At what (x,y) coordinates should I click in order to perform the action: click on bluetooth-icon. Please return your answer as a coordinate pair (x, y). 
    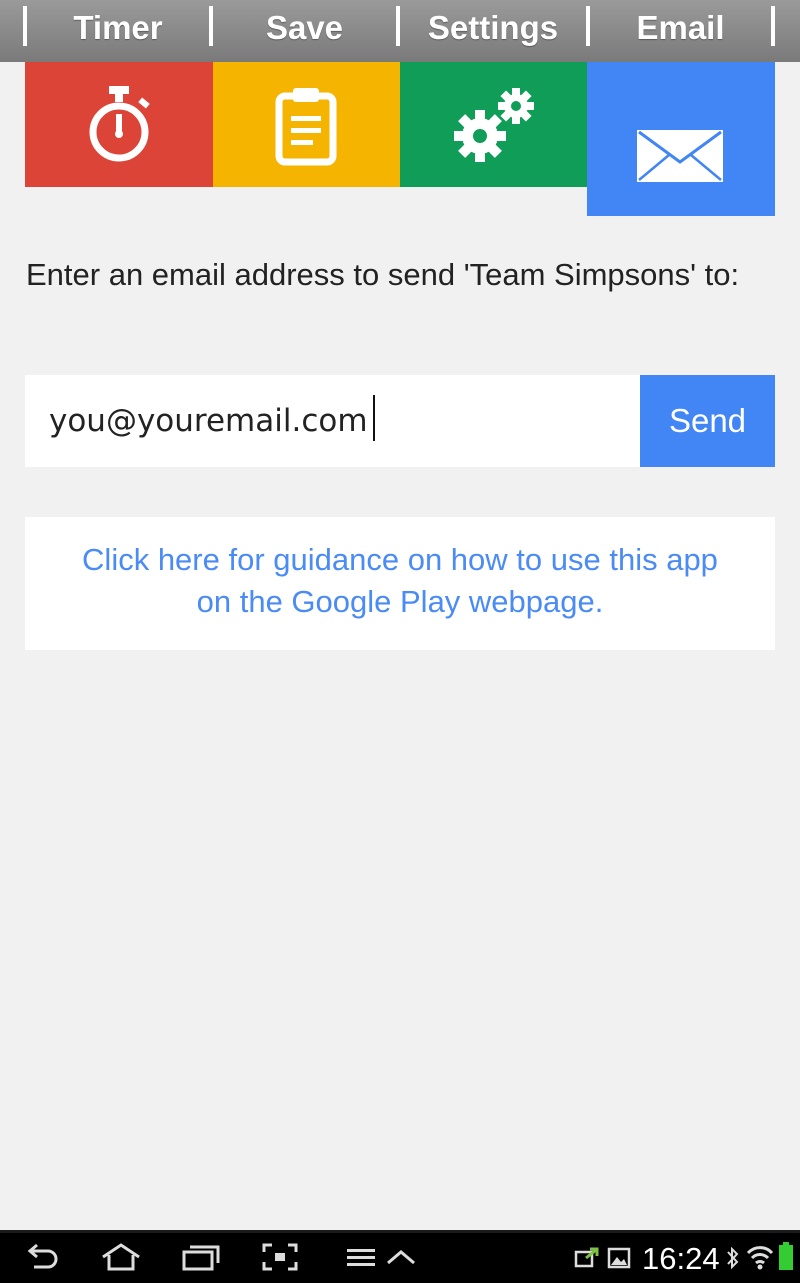
    Looking at the image, I should click on (733, 1258).